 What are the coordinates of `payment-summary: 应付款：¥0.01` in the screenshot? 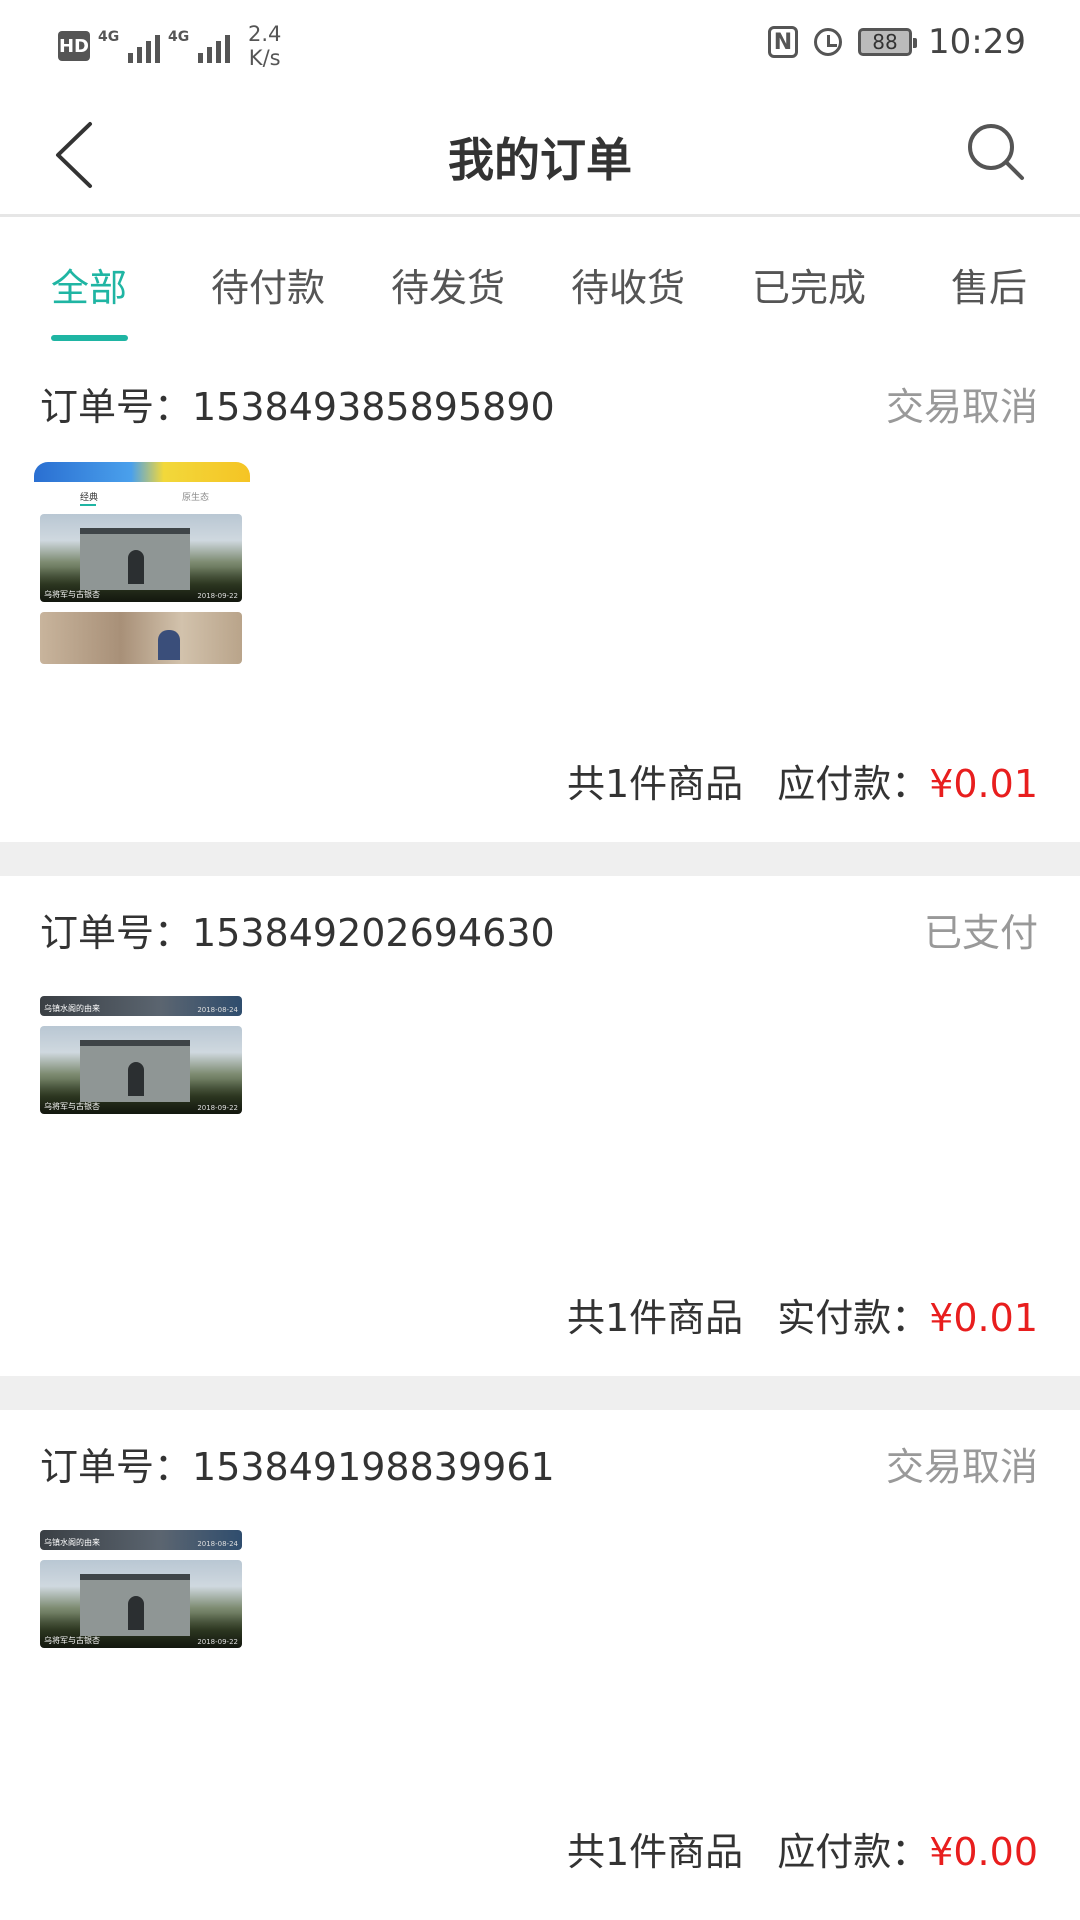 It's located at (907, 780).